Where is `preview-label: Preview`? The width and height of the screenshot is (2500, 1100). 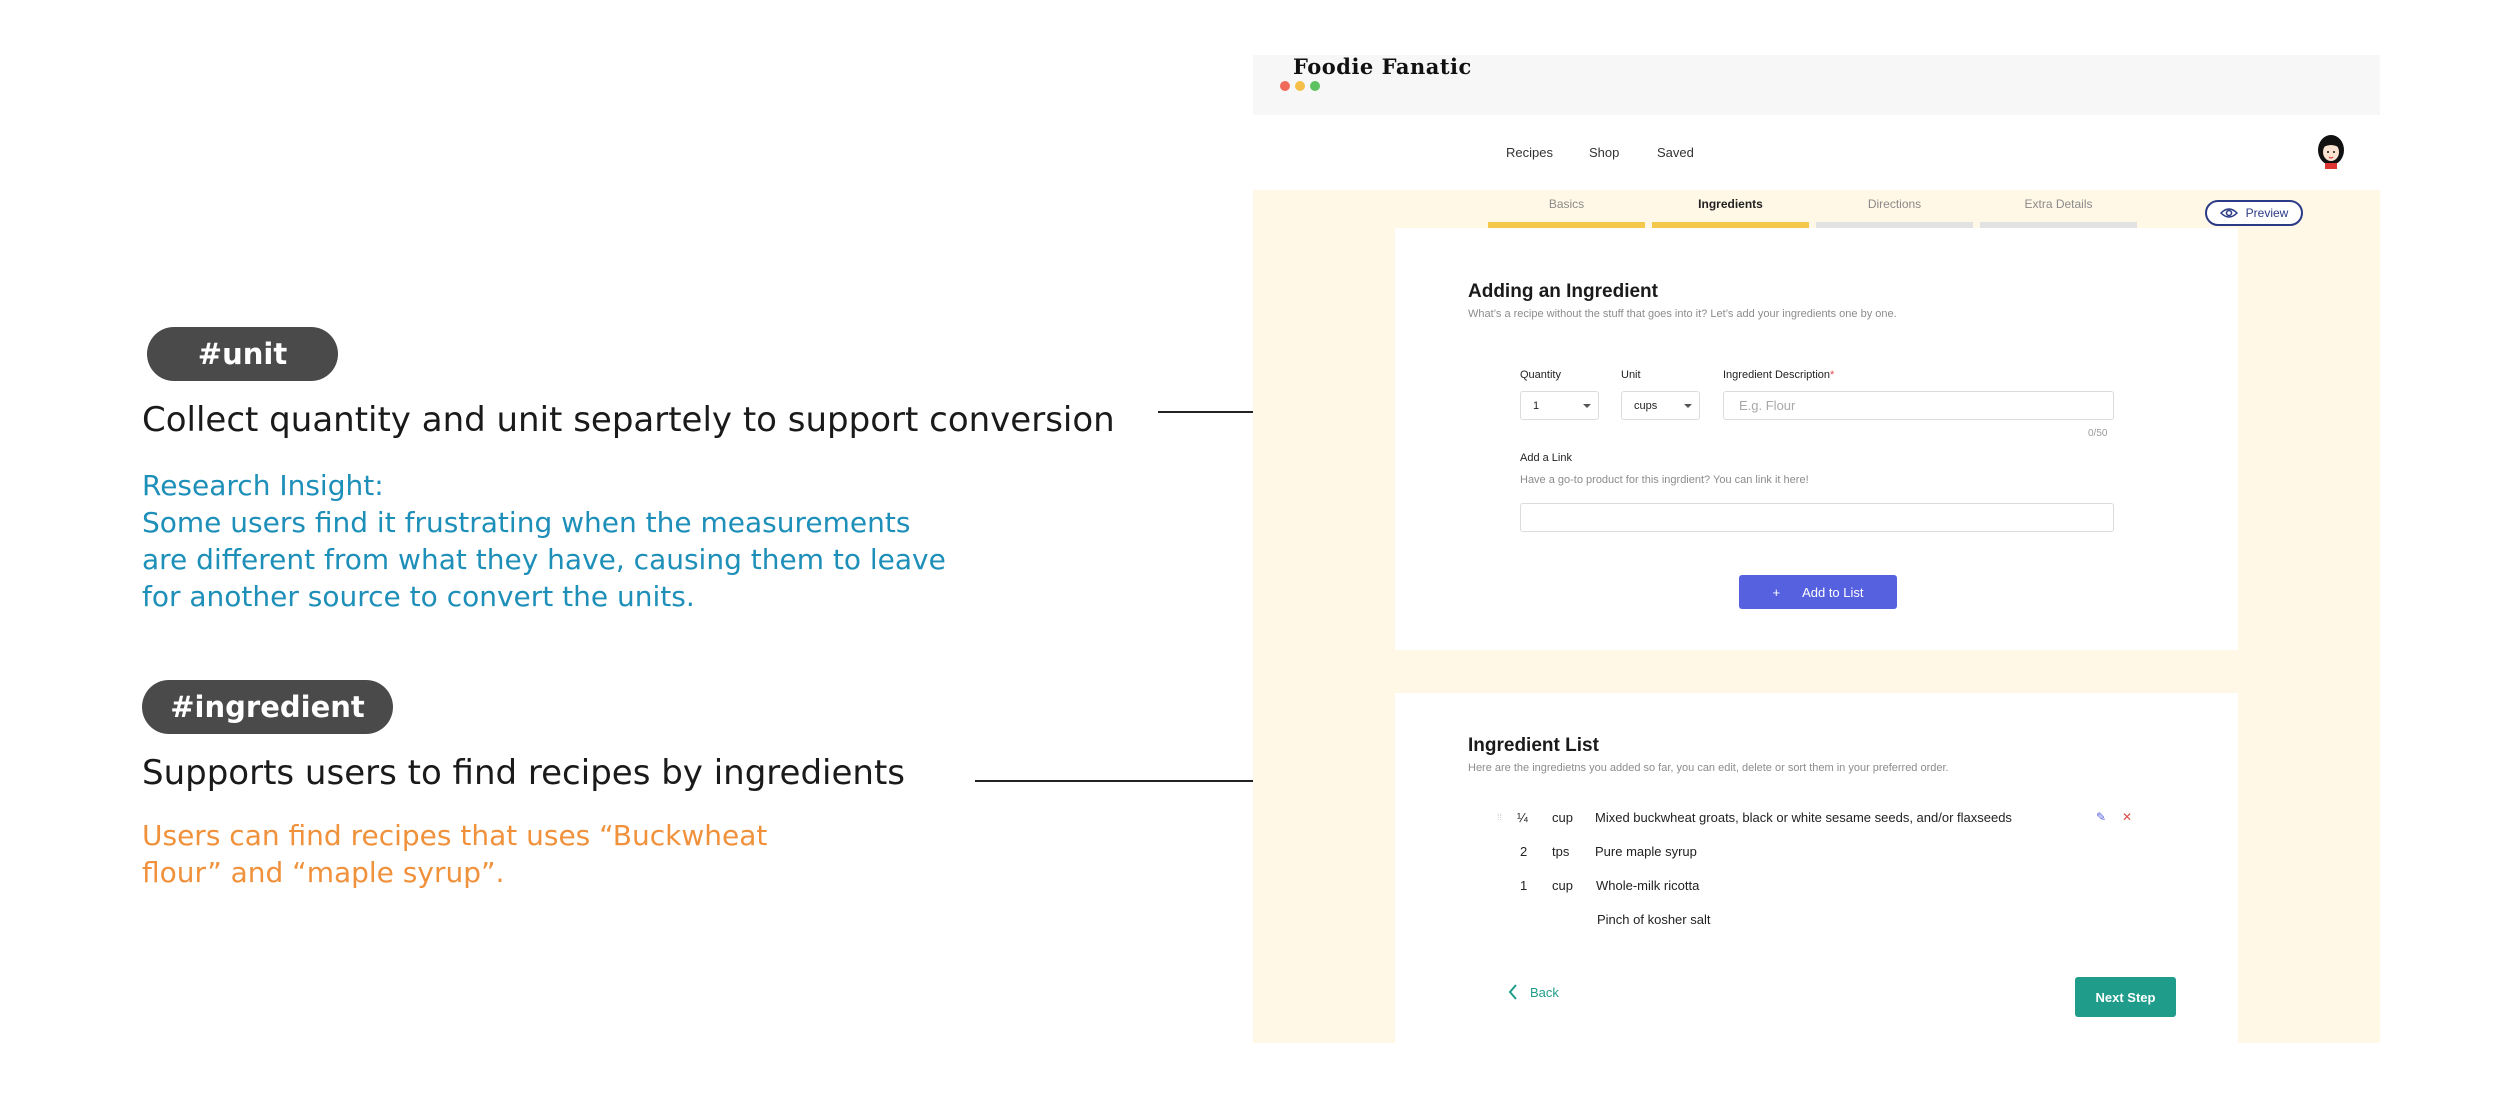
preview-label: Preview is located at coordinates (2267, 213).